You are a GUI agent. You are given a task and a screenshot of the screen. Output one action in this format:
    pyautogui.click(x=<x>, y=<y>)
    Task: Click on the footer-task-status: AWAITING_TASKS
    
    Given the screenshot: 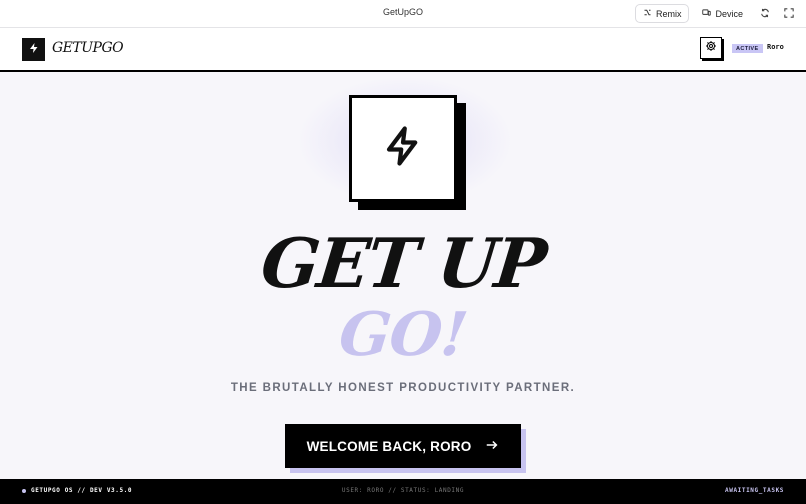 What is the action you would take?
    pyautogui.click(x=754, y=490)
    